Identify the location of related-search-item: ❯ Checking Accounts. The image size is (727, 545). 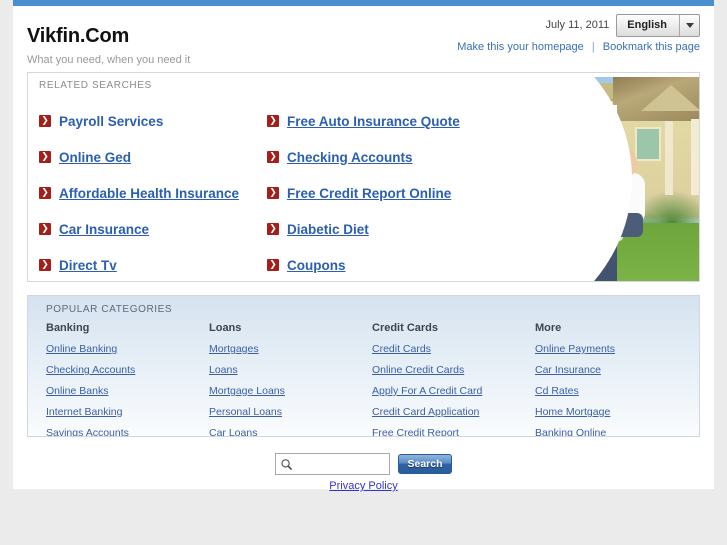
(381, 157).